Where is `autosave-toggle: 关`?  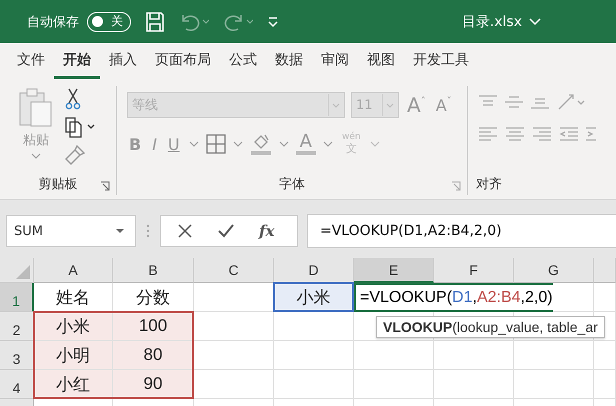 autosave-toggle: 关 is located at coordinates (109, 22).